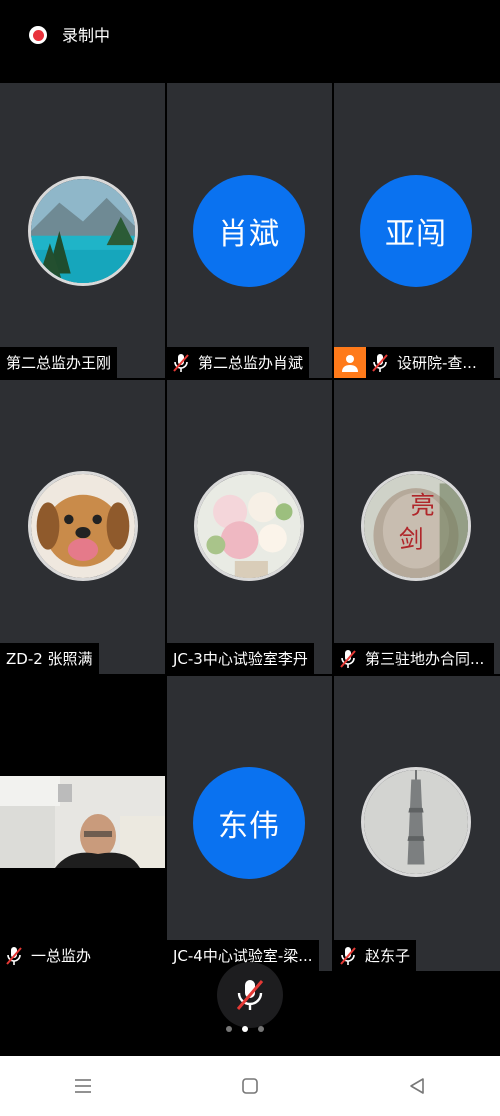  I want to click on participant-namebar: 第二总监办王刚, so click(59, 362).